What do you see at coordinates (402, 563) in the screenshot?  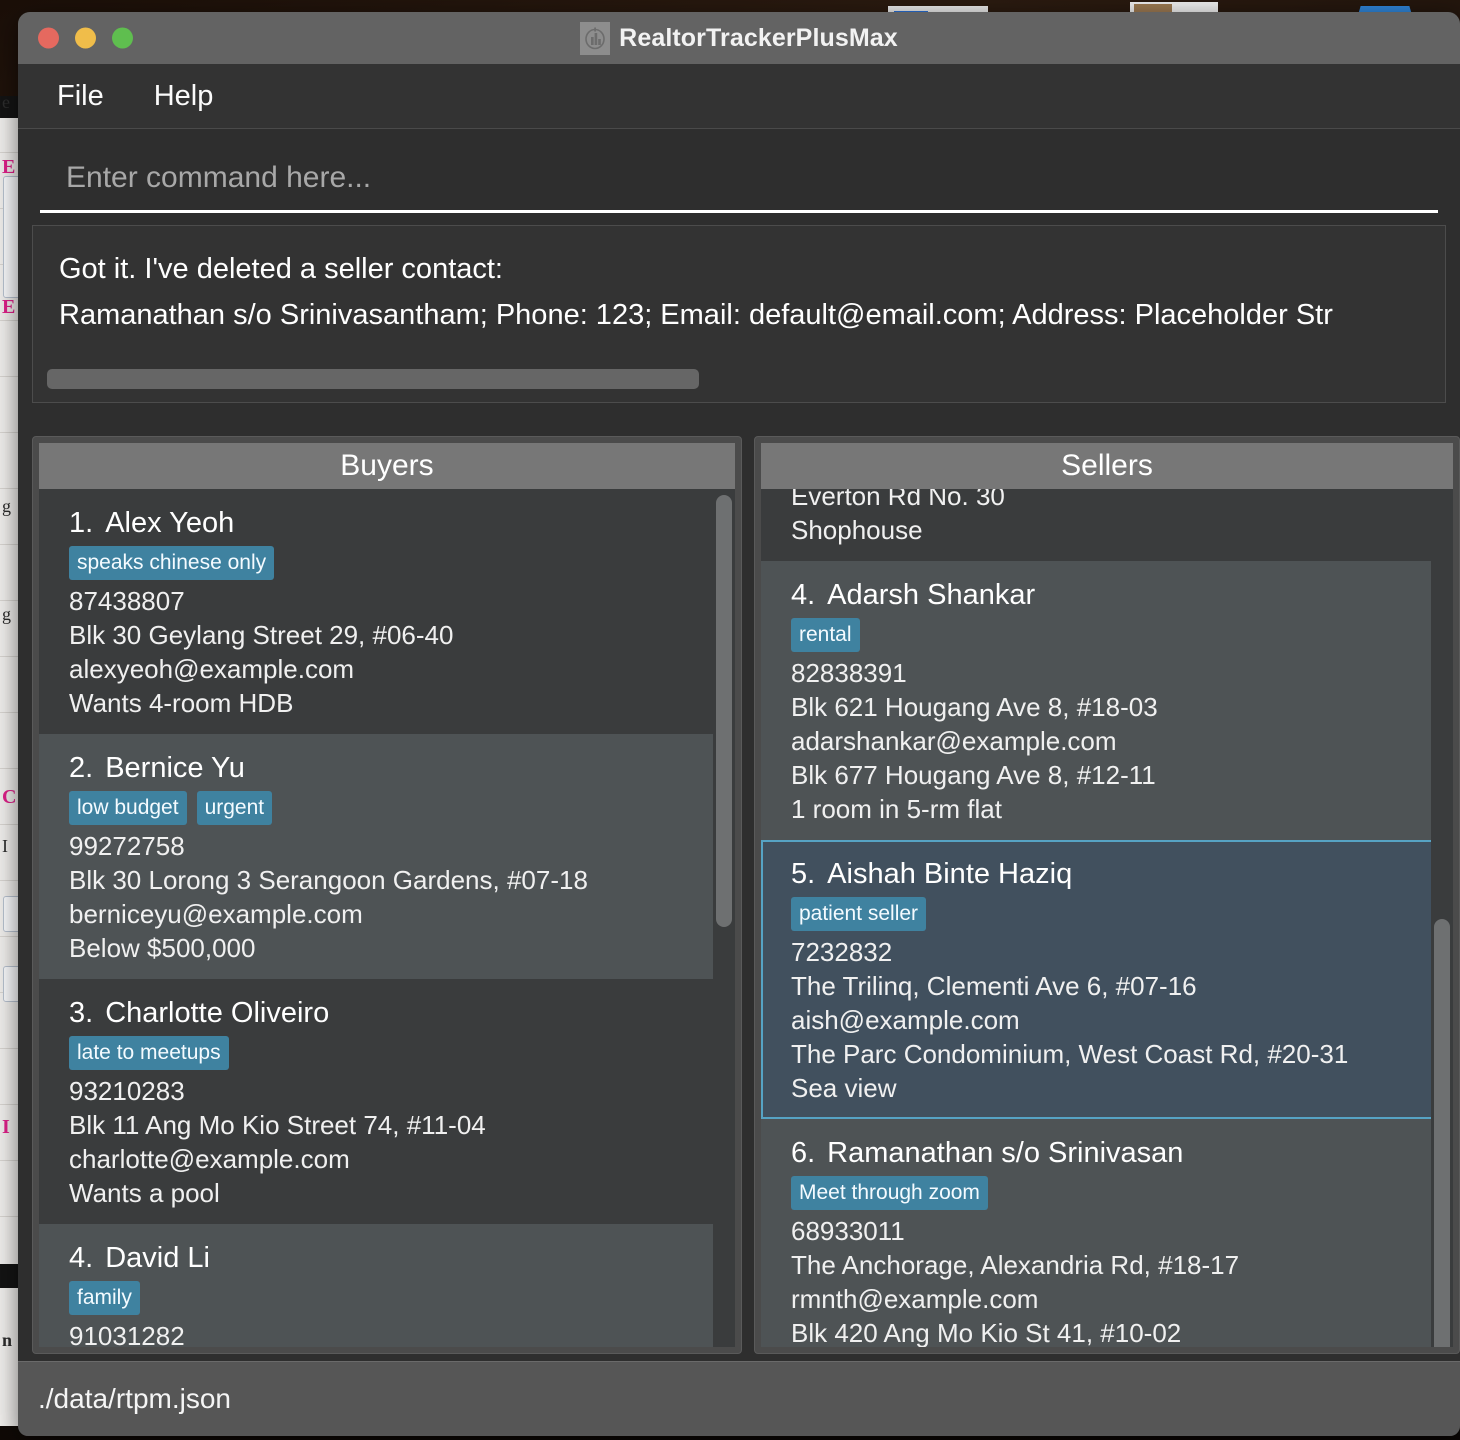 I see `buyer-tags: speaks chinese only` at bounding box center [402, 563].